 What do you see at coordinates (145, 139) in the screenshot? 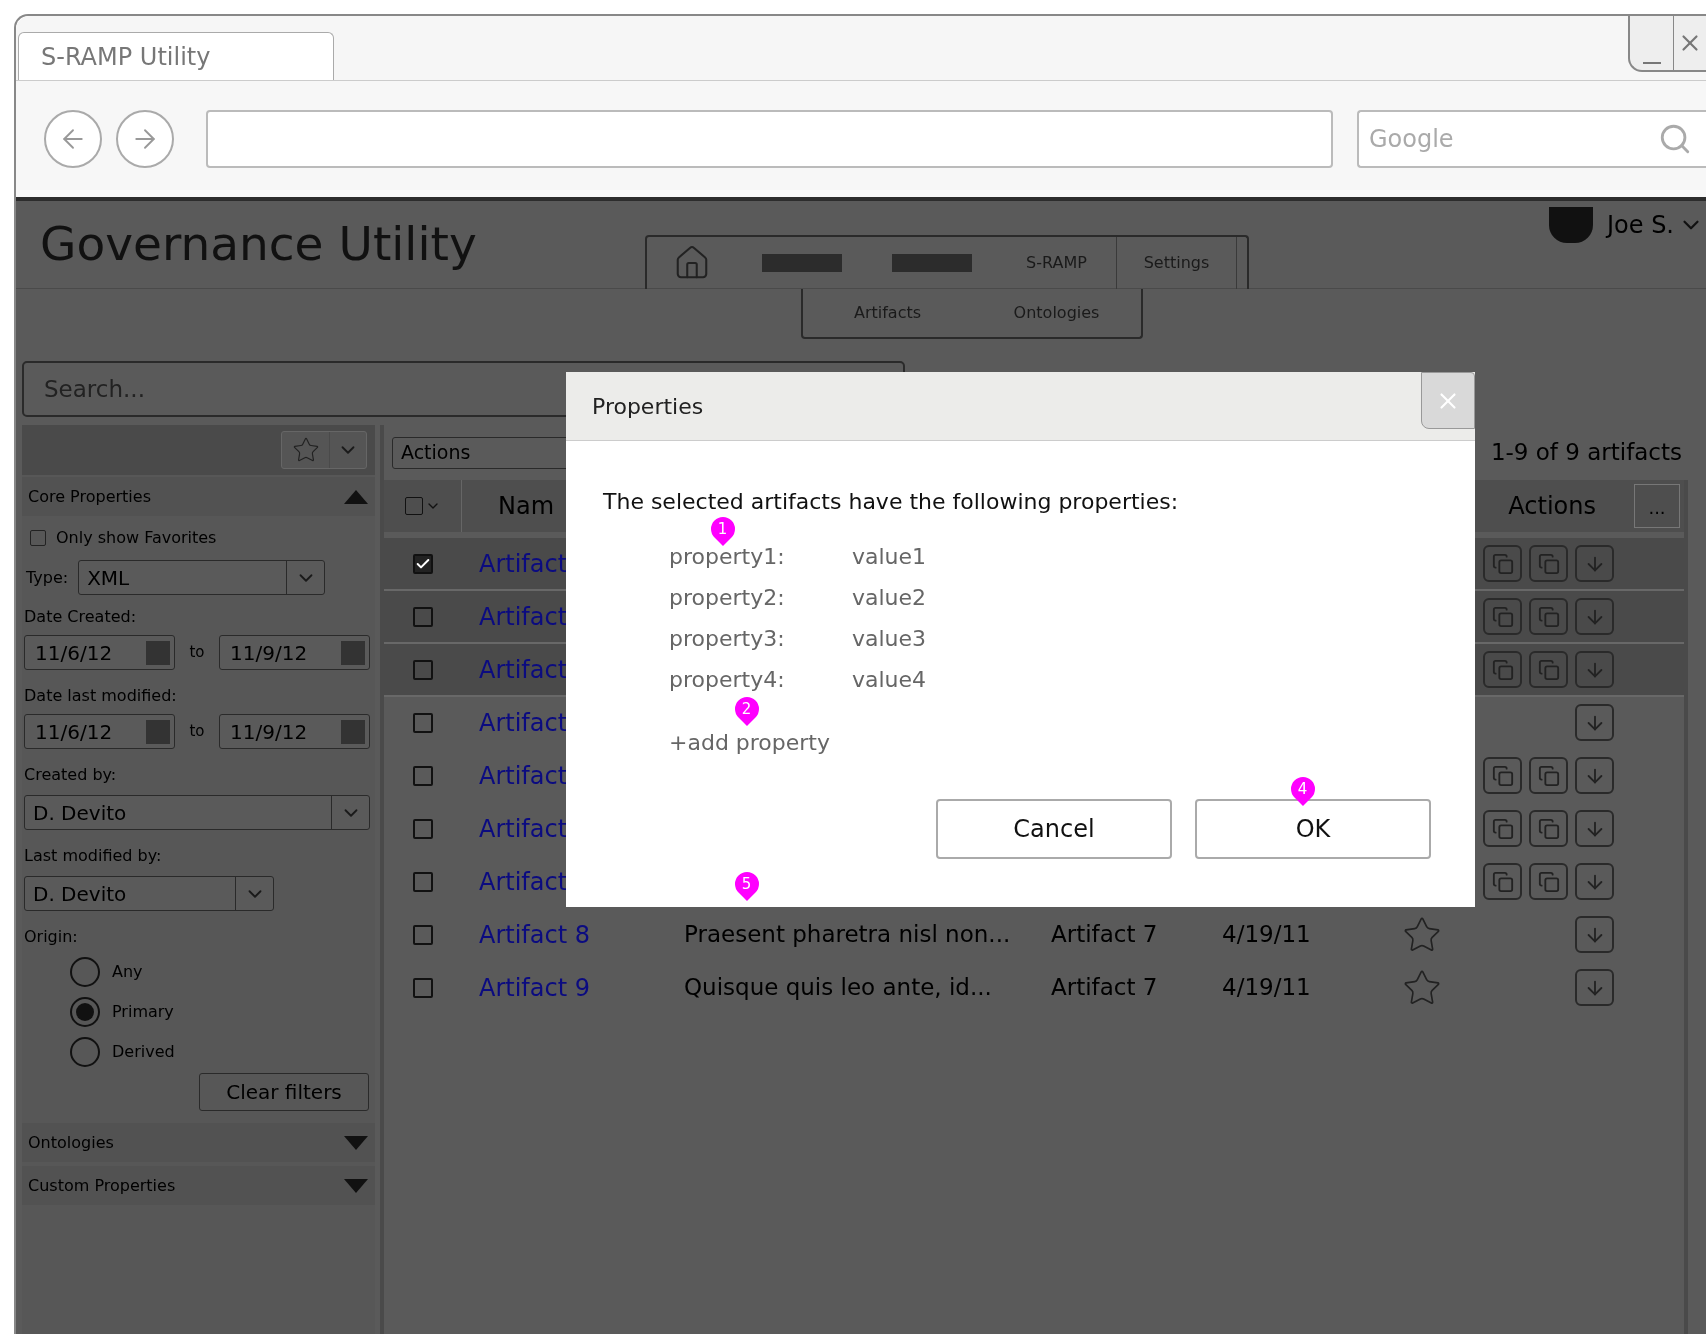
I see `forward-button` at bounding box center [145, 139].